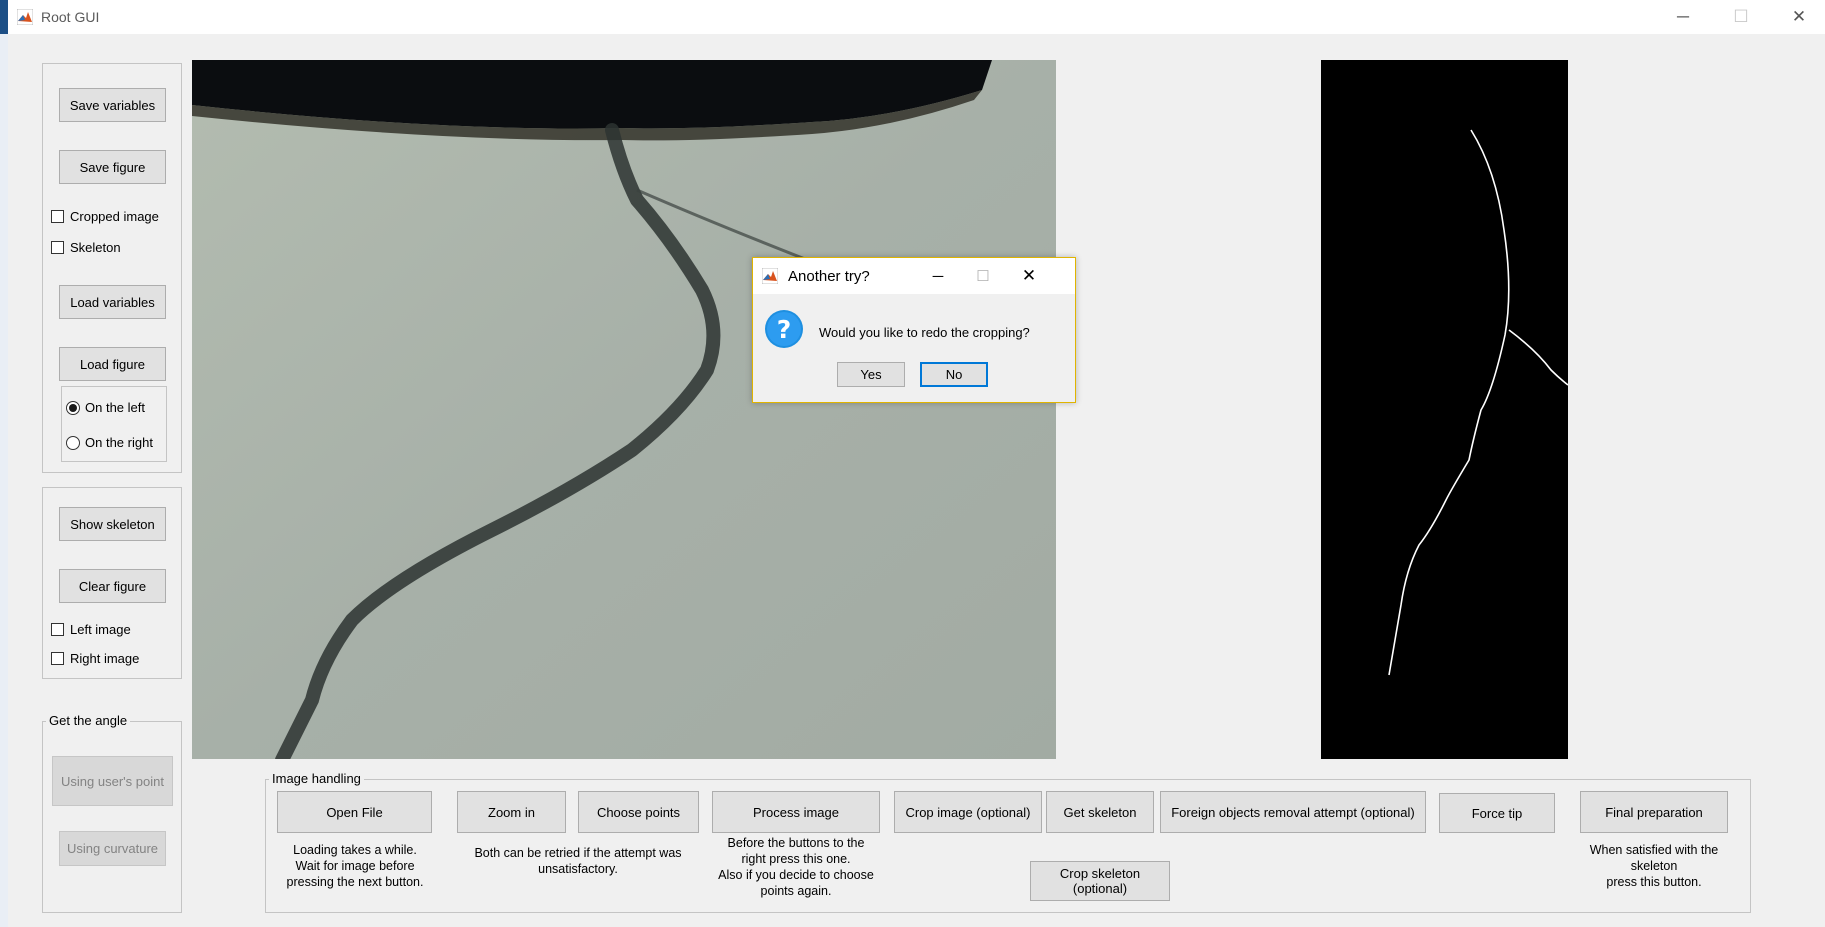  What do you see at coordinates (112, 848) in the screenshot?
I see `using-curvature-button: Using curvature` at bounding box center [112, 848].